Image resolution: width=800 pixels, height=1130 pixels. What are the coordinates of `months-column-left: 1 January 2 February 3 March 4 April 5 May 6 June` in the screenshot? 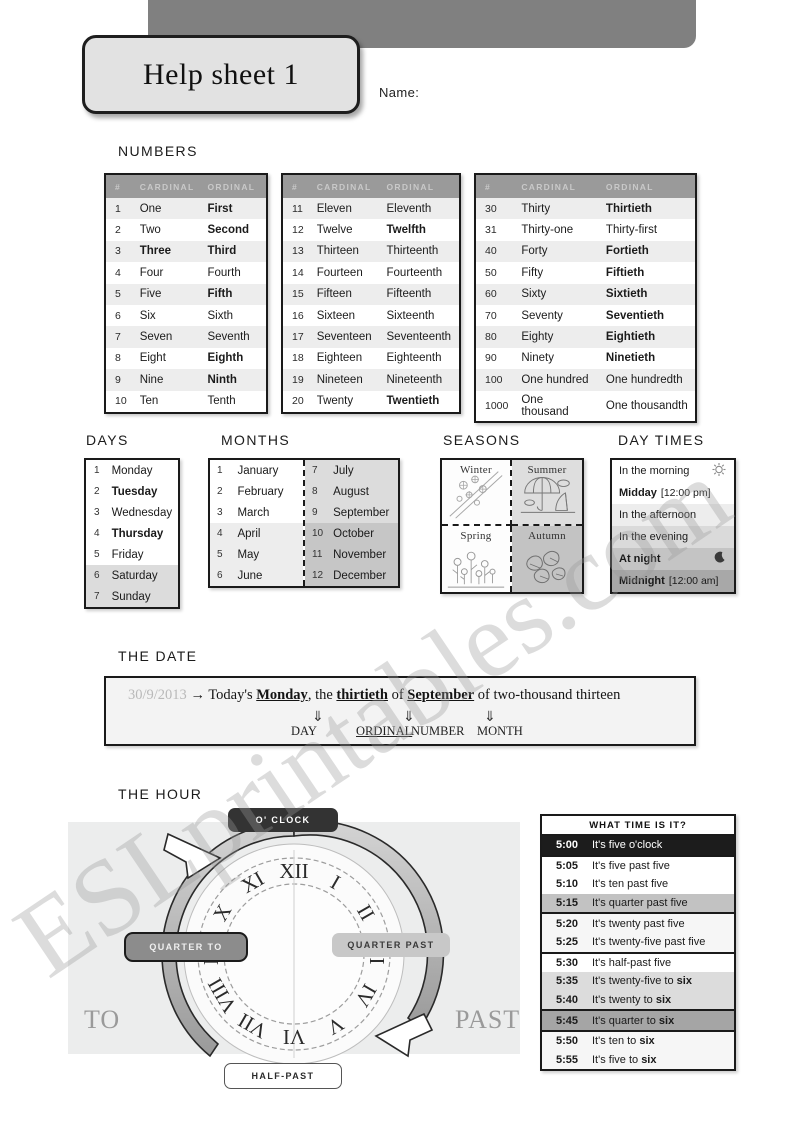 It's located at (257, 523).